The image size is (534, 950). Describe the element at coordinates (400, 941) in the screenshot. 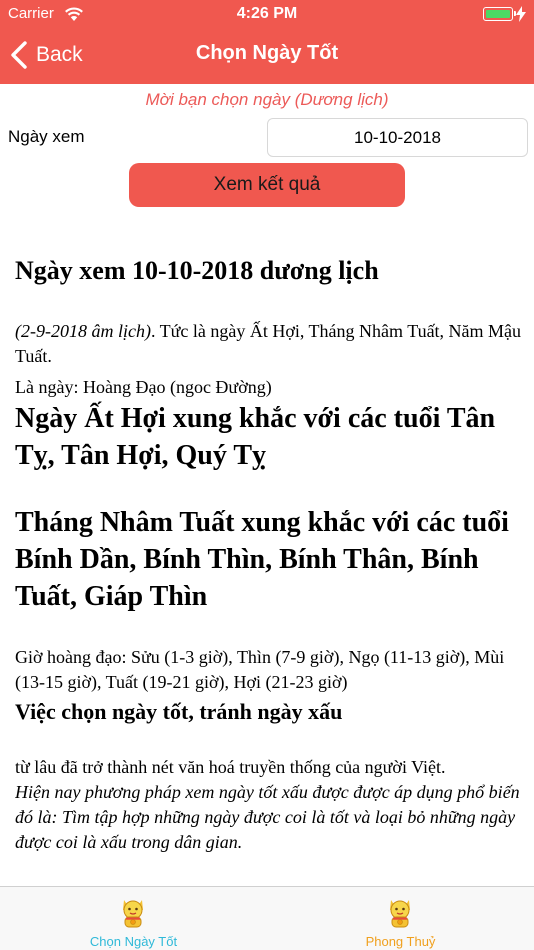

I see `tab-label: Phong Thuỷ` at that location.